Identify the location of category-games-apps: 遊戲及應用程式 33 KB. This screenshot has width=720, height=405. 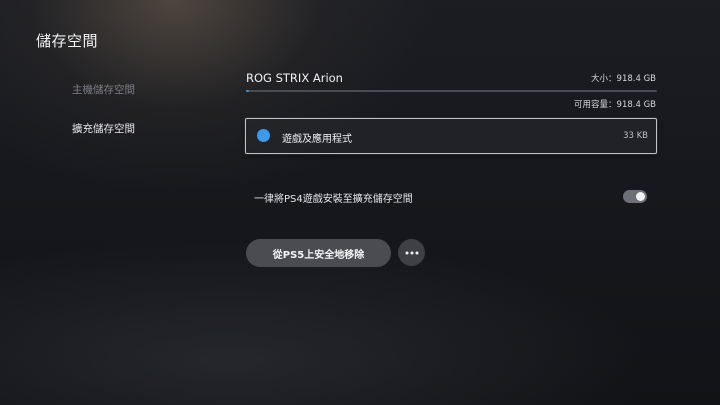
(451, 136).